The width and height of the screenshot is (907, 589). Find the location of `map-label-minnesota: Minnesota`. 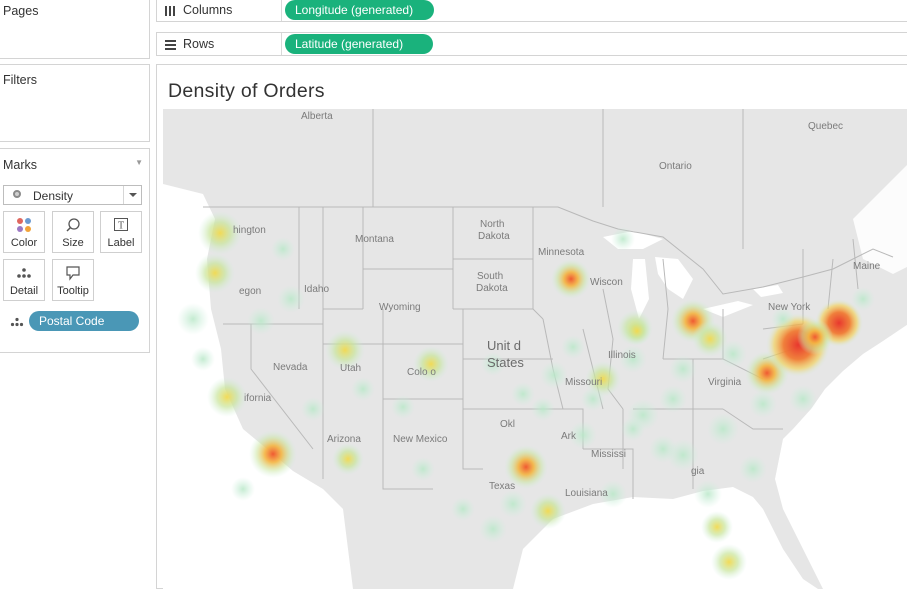

map-label-minnesota: Minnesota is located at coordinates (561, 252).